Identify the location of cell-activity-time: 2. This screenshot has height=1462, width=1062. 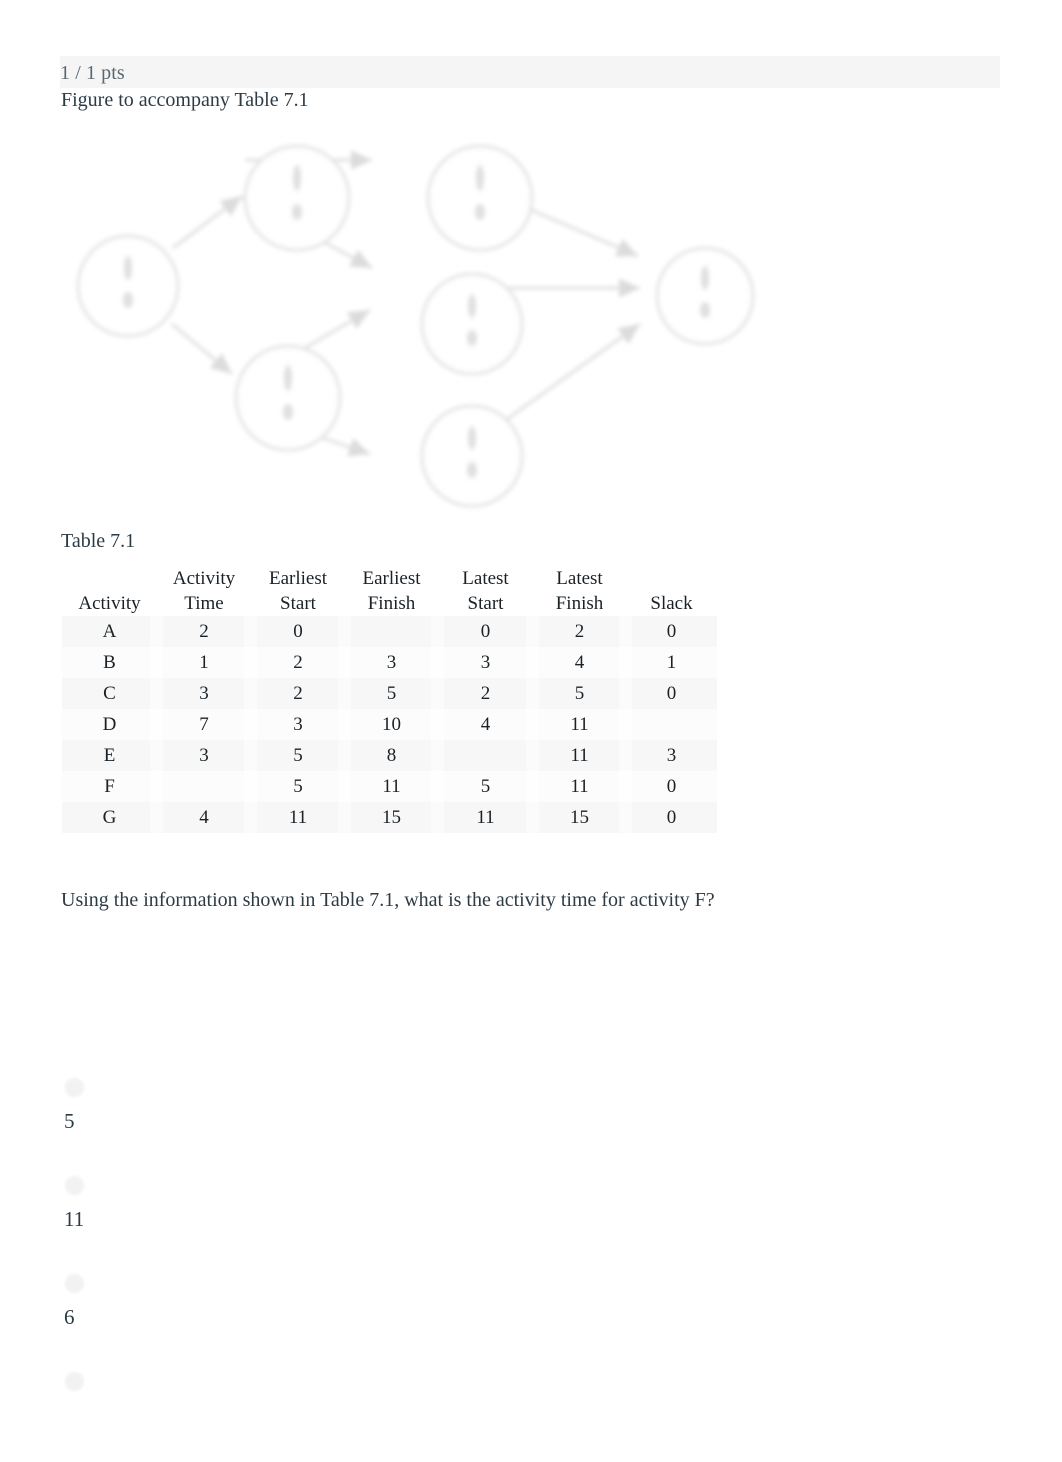
(204, 631).